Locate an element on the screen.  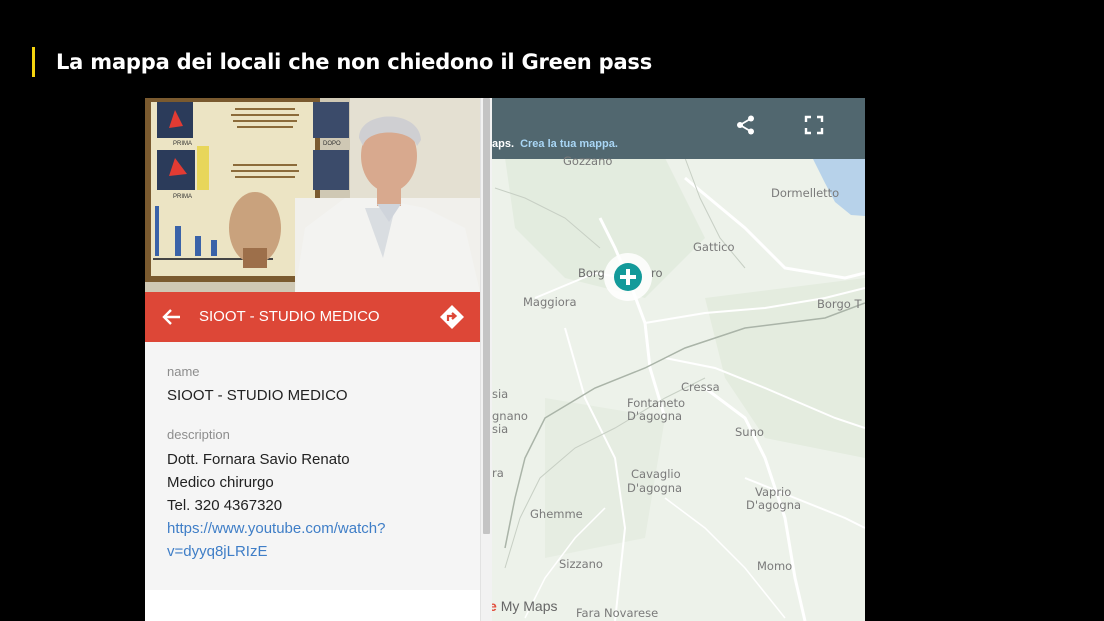
place-label-ghemme: Ghemme is located at coordinates (556, 514).